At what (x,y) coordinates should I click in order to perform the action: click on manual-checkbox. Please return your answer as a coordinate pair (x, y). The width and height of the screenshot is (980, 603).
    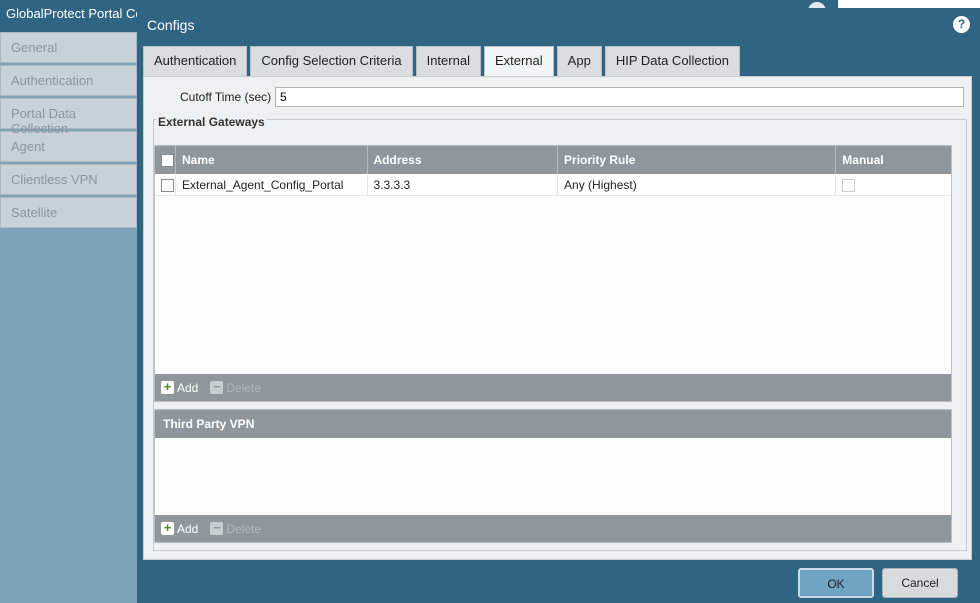
    Looking at the image, I should click on (849, 185).